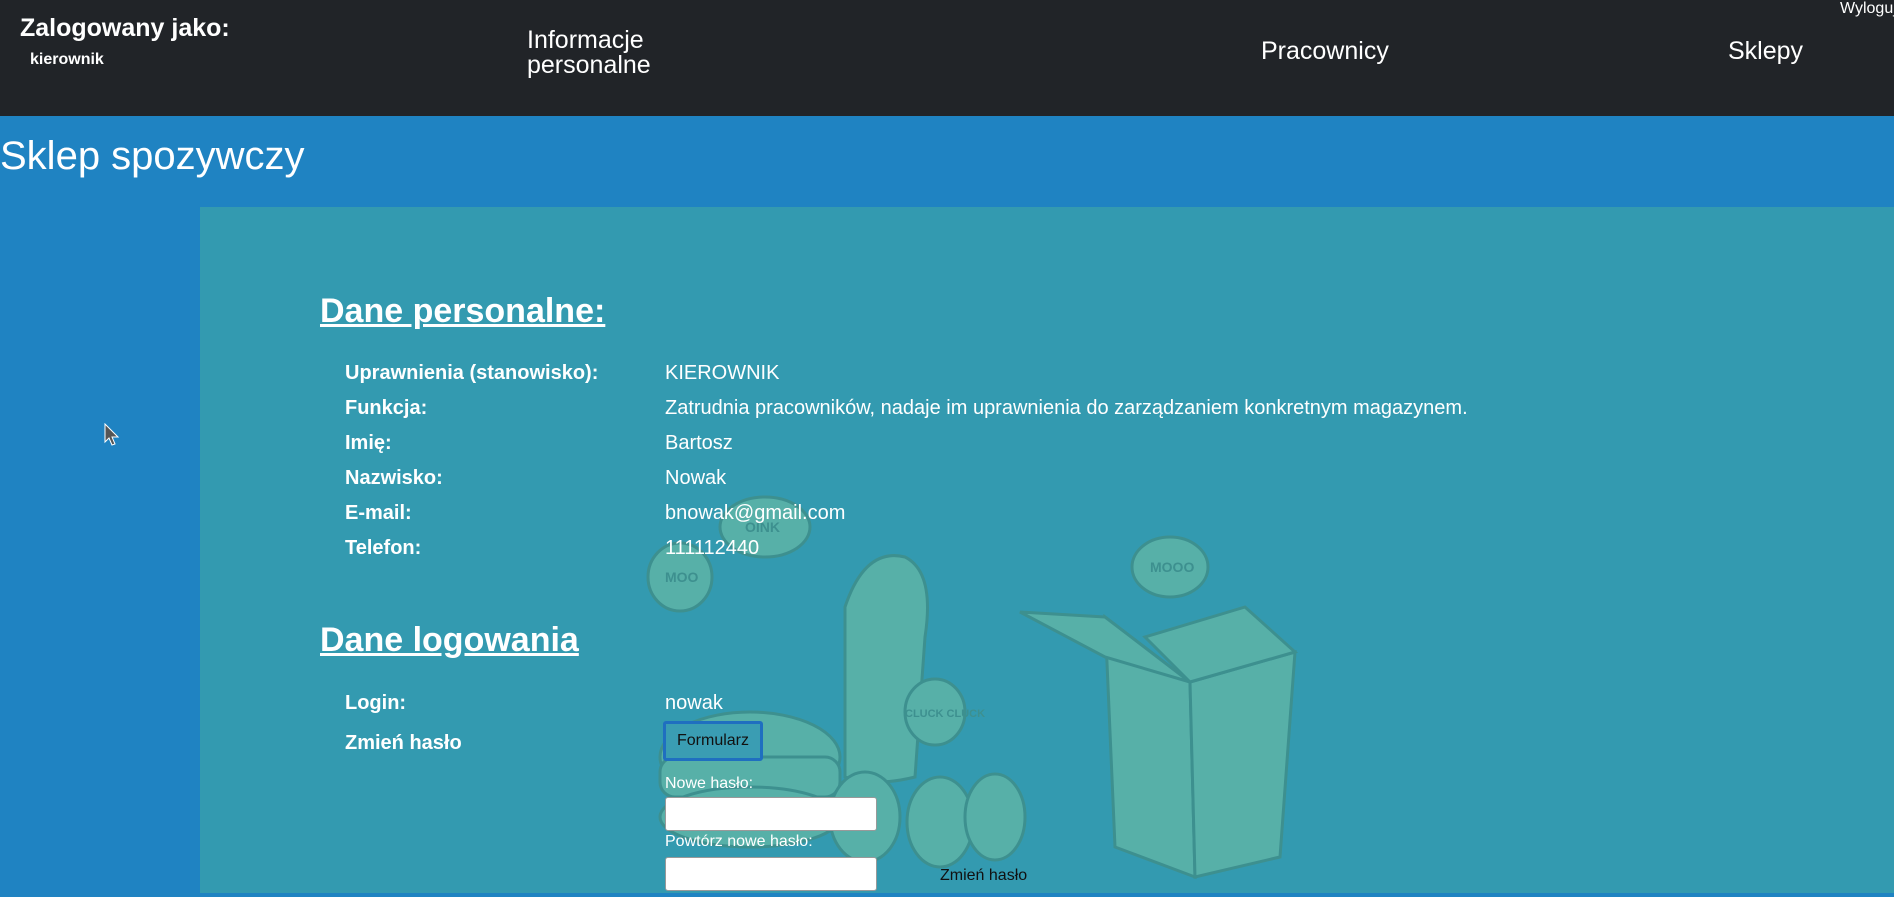  What do you see at coordinates (368, 443) in the screenshot?
I see `first-name-label: Imię:` at bounding box center [368, 443].